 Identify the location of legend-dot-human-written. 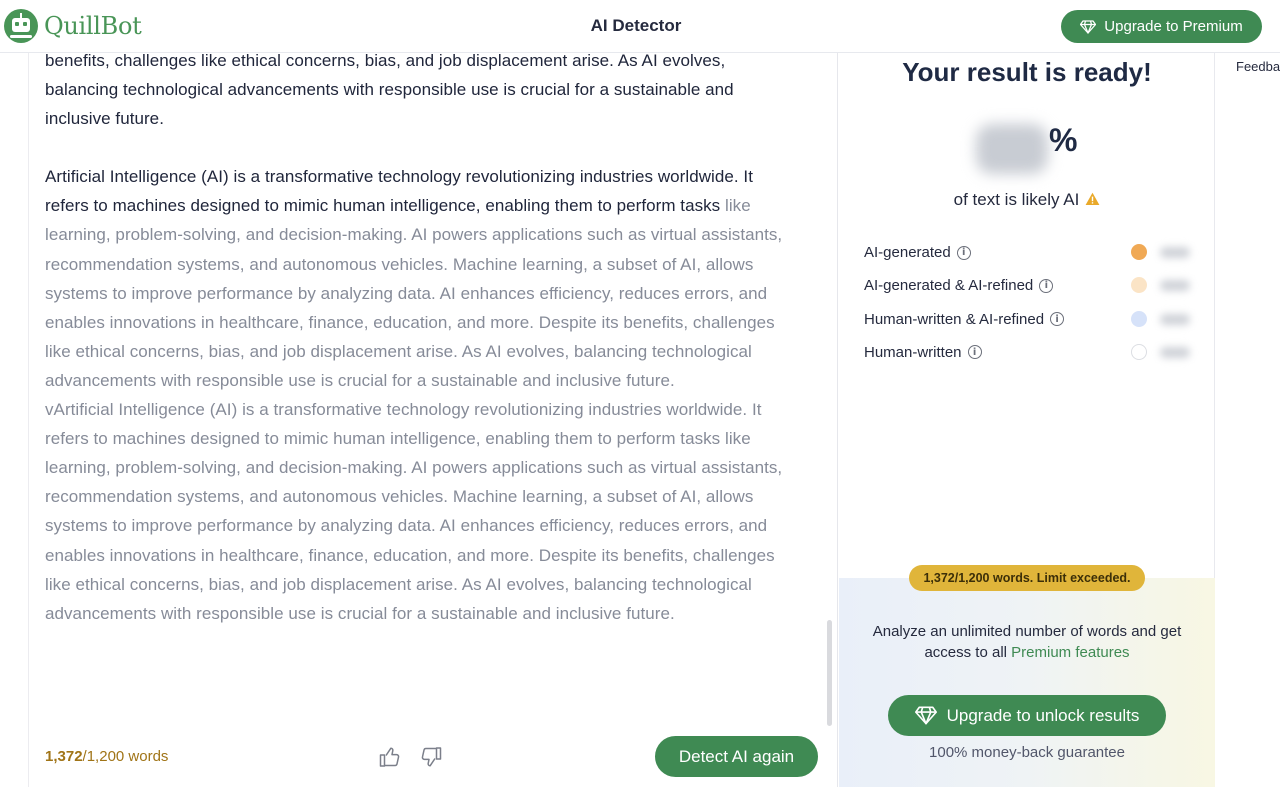
(1139, 351).